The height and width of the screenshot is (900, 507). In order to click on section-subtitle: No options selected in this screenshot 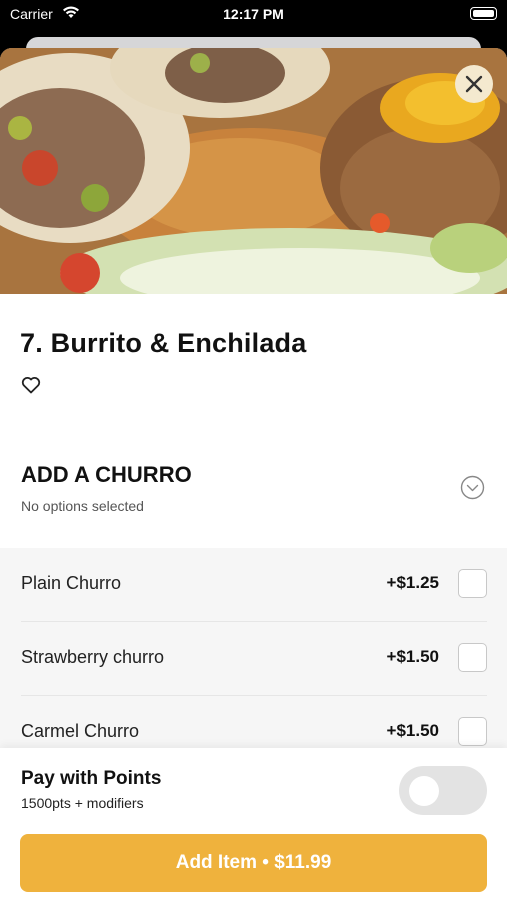, I will do `click(82, 506)`.